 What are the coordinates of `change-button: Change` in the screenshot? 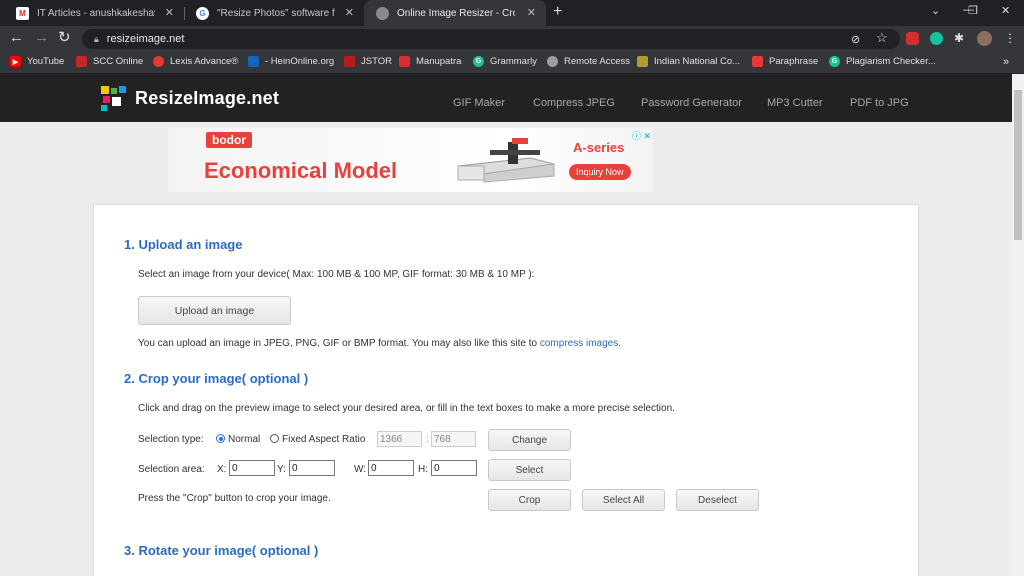 It's located at (529, 440).